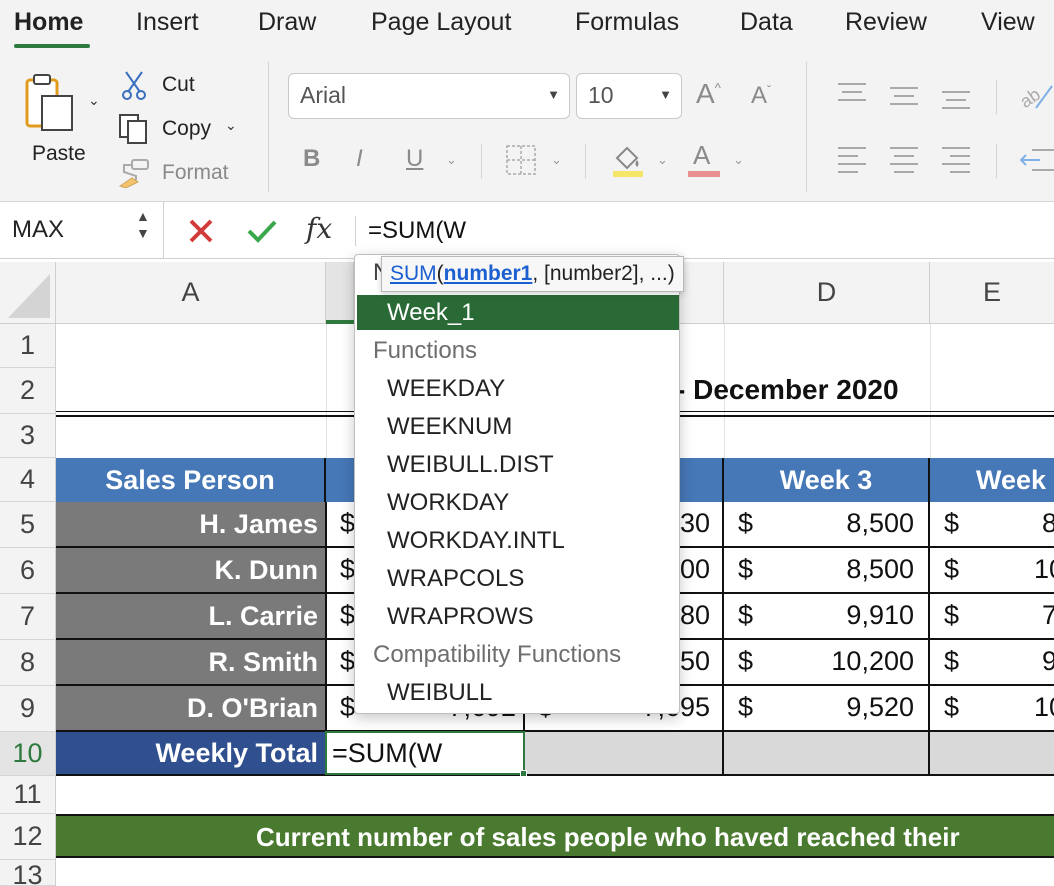 This screenshot has height=886, width=1054. I want to click on underline-button: U, so click(414, 159).